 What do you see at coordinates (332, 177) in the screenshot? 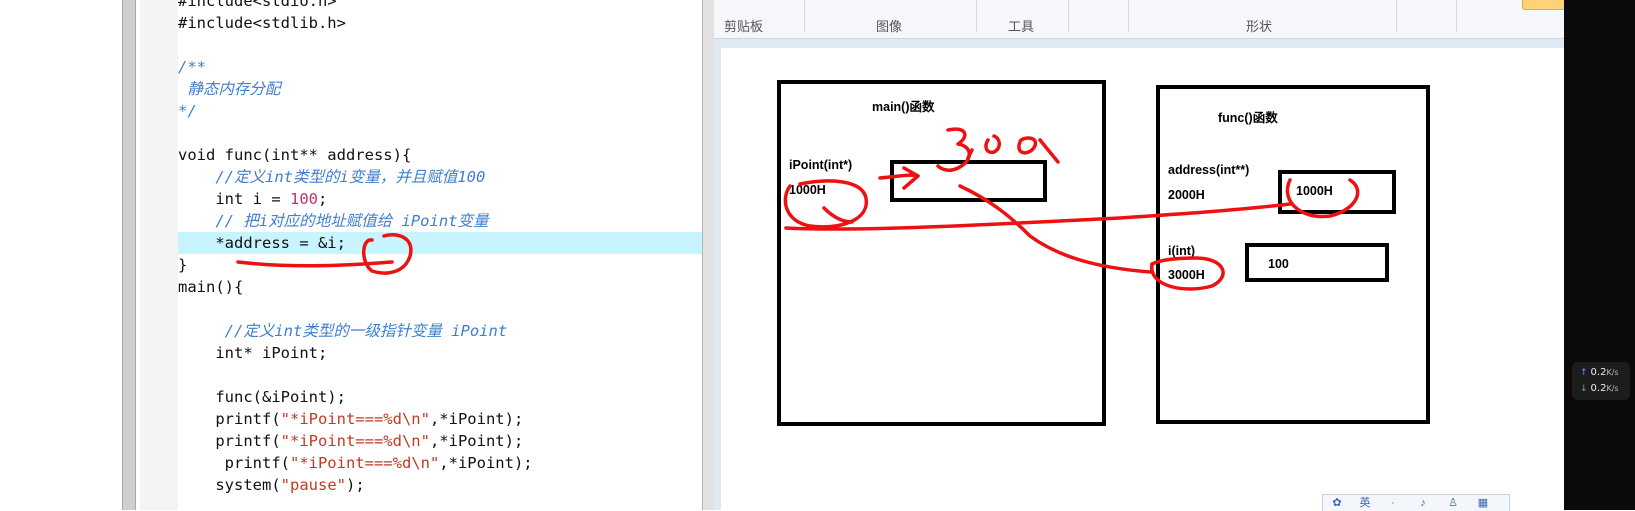
I see `code-token: //定义int类型的i变量，并且赋值100` at bounding box center [332, 177].